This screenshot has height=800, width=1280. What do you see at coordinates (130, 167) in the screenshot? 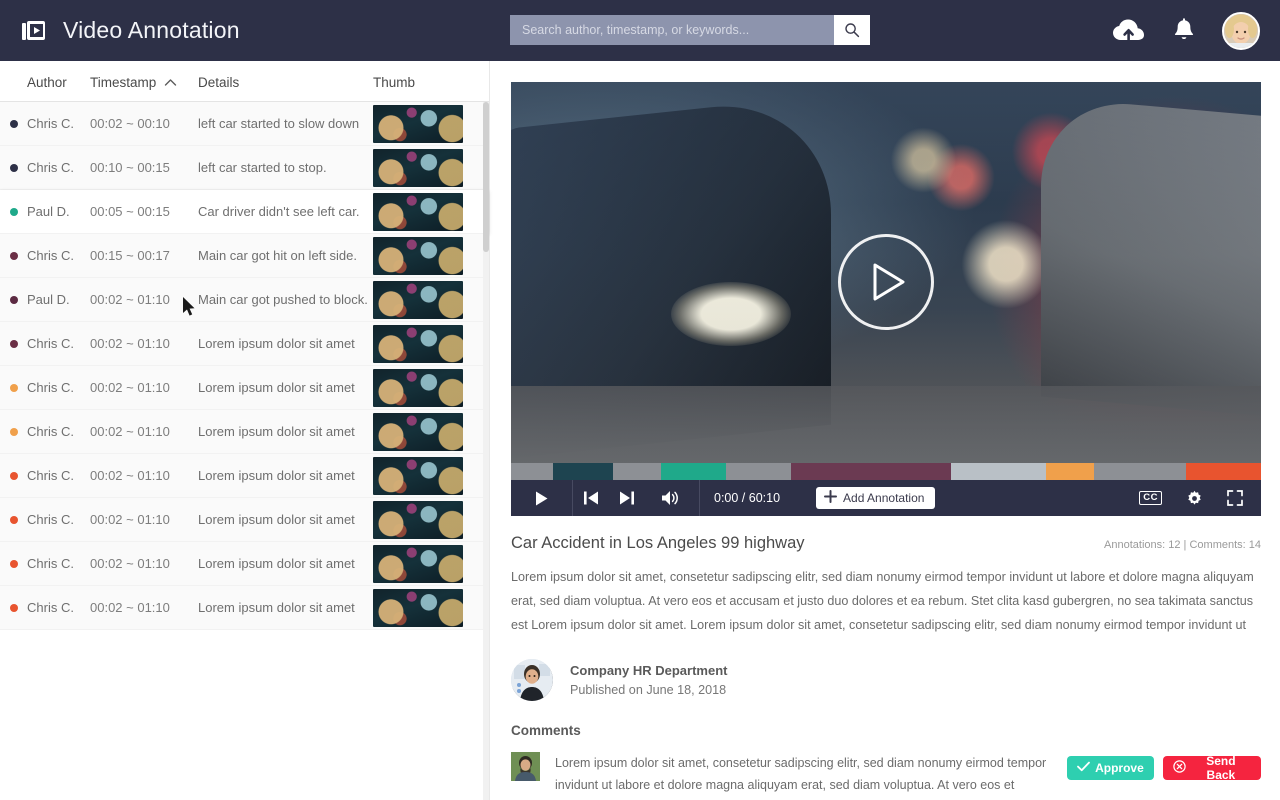
I see `row-timestamp: 00:10 ~ 00:15` at bounding box center [130, 167].